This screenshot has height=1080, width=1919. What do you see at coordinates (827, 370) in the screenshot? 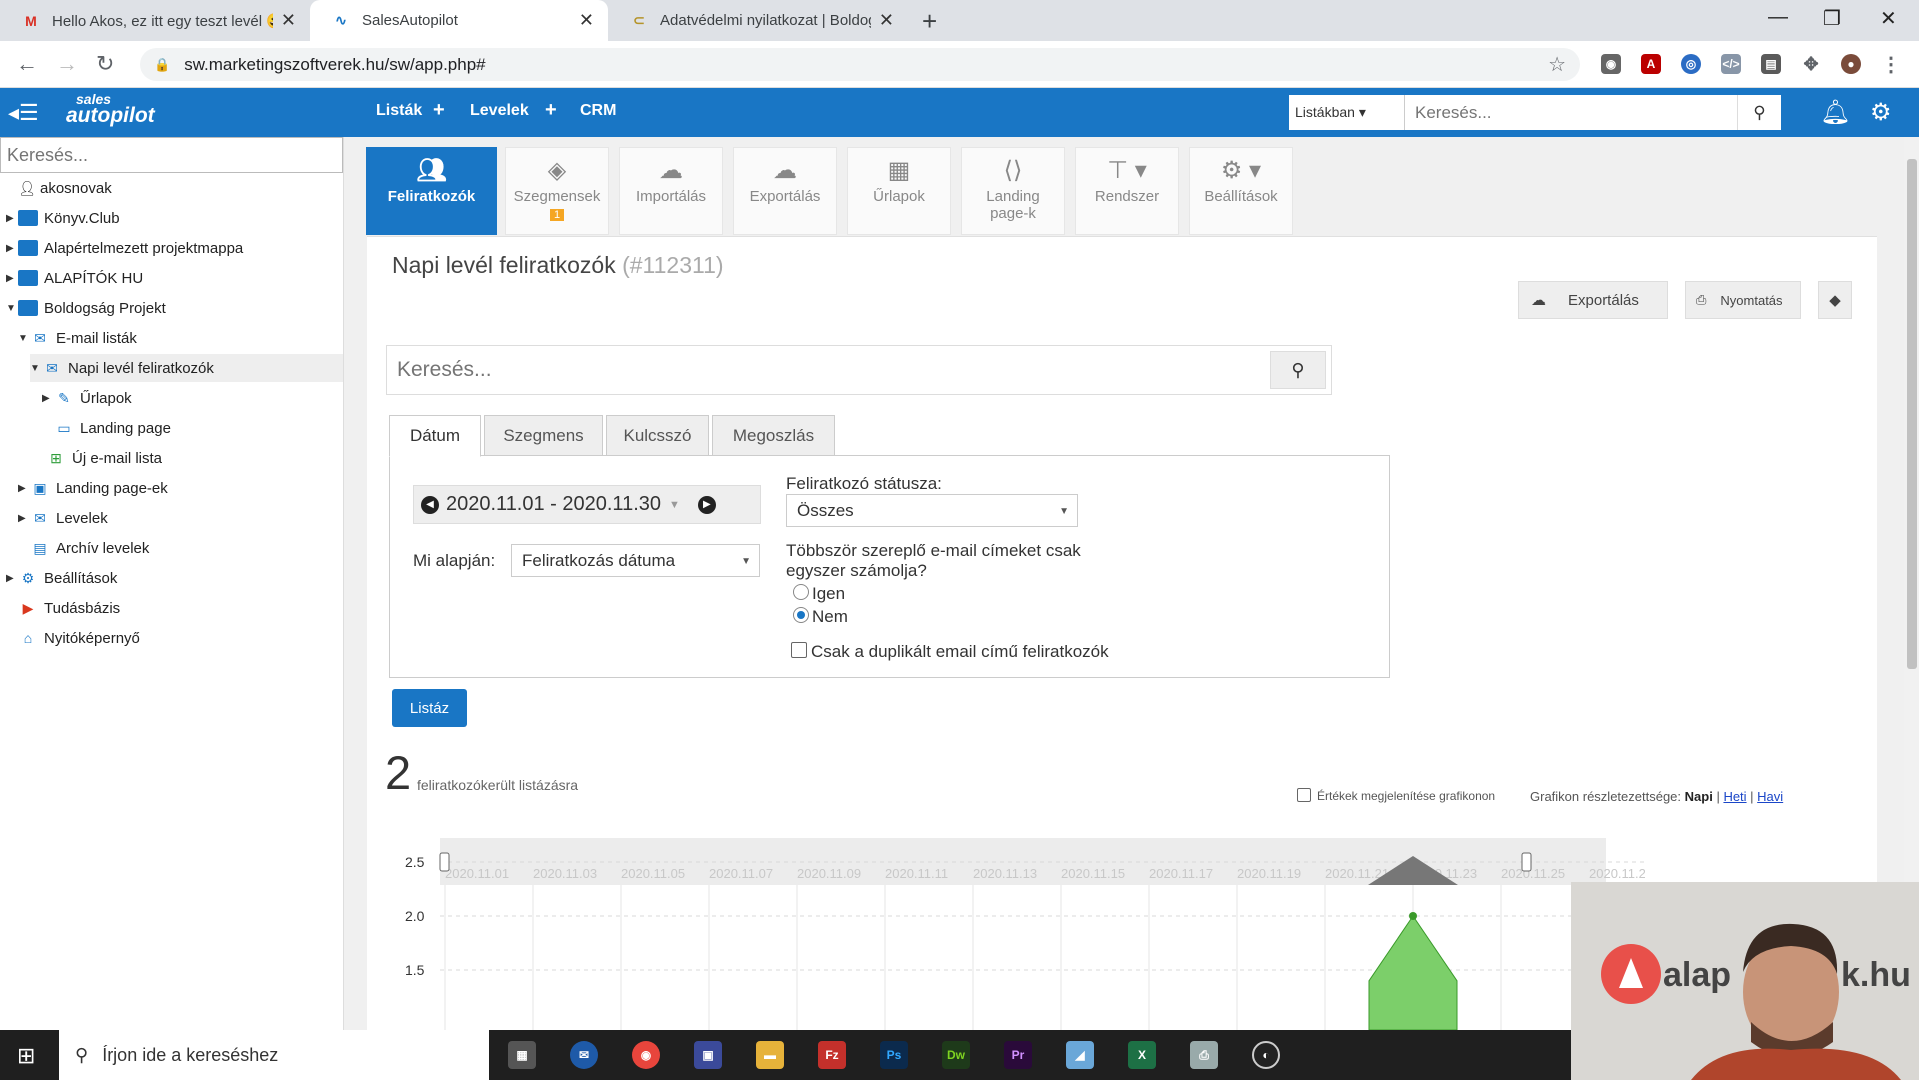
I see `subscriber-search-input` at bounding box center [827, 370].